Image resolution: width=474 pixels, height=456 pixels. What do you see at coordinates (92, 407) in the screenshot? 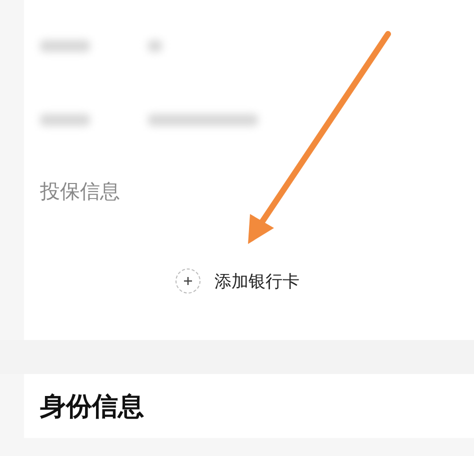
I see `section-title: 身份信息` at bounding box center [92, 407].